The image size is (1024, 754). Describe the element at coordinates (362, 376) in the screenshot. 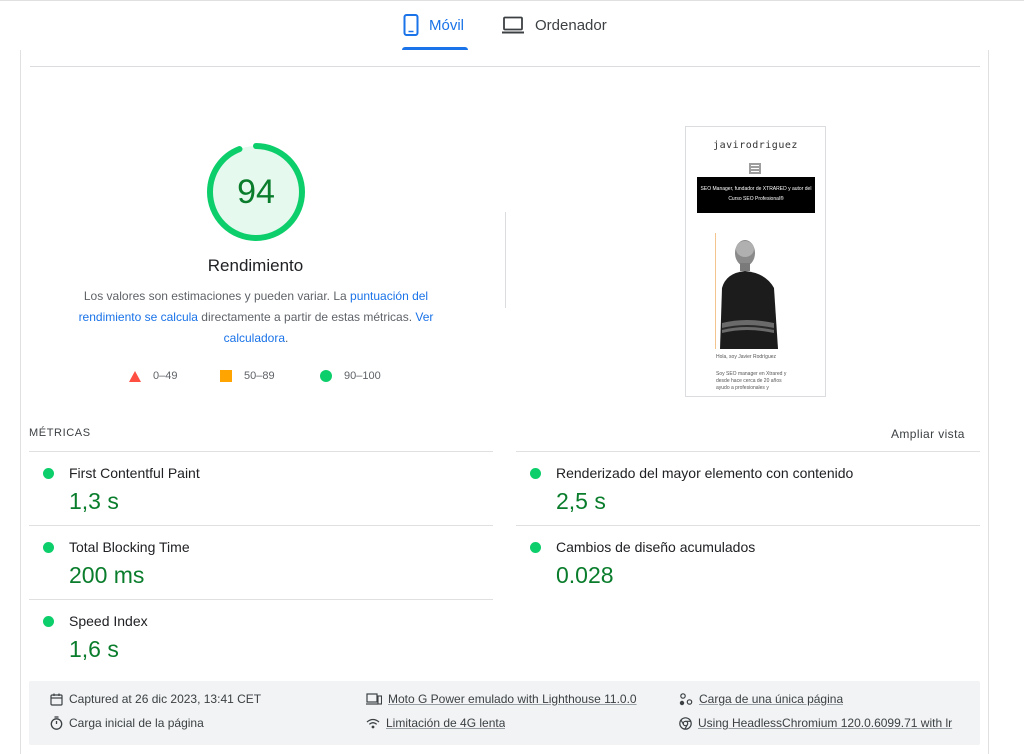

I see `legend-pass-label: 90–100` at that location.